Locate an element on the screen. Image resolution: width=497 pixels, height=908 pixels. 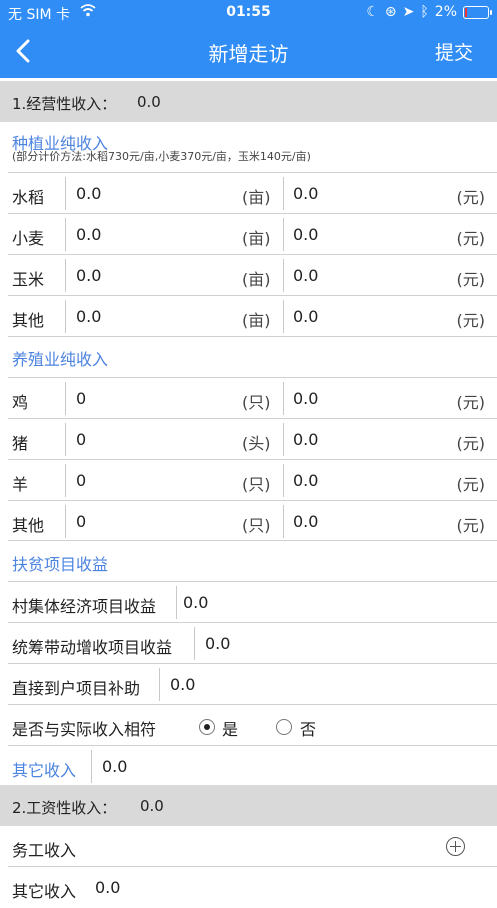
row-label: 直接到户项目补助 is located at coordinates (76, 688).